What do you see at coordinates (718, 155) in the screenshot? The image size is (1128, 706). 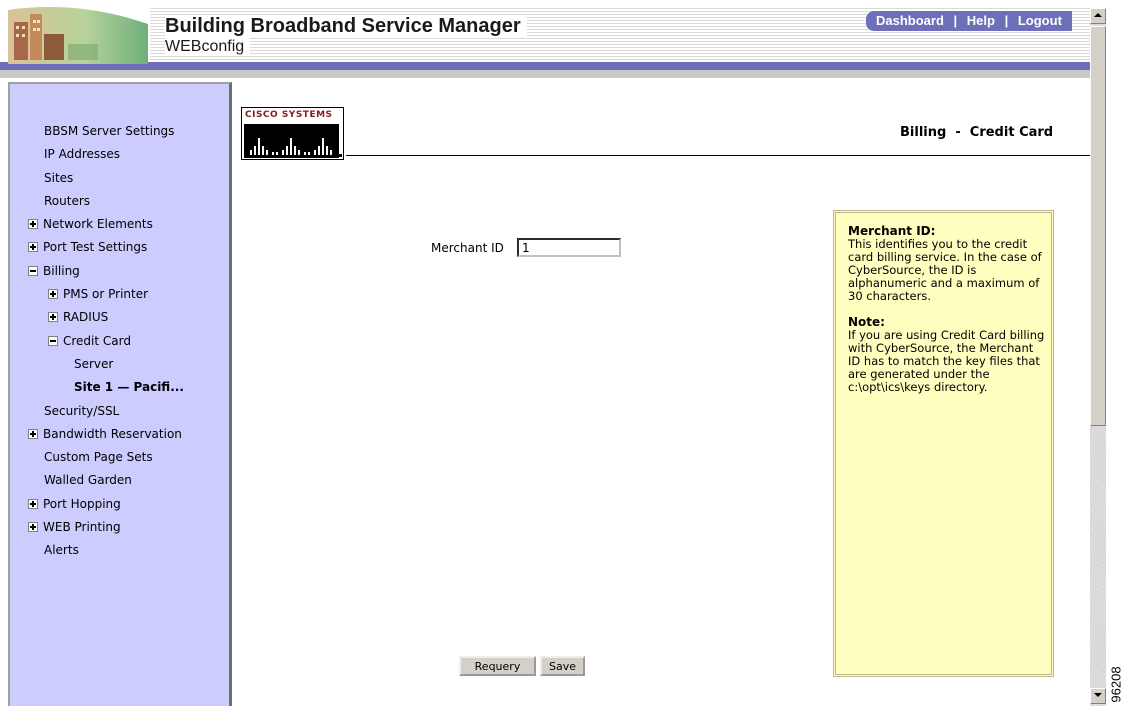 I see `title-divider` at bounding box center [718, 155].